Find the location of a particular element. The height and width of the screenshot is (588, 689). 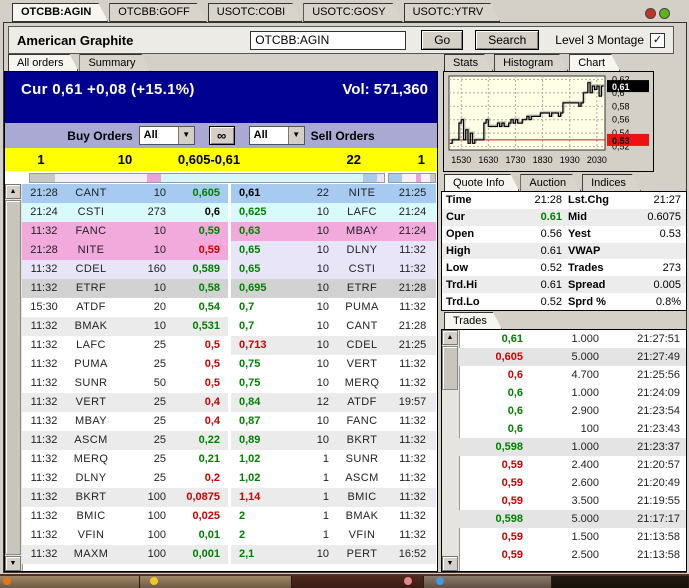

montage-tab-all-orders: All orders is located at coordinates (43, 62).